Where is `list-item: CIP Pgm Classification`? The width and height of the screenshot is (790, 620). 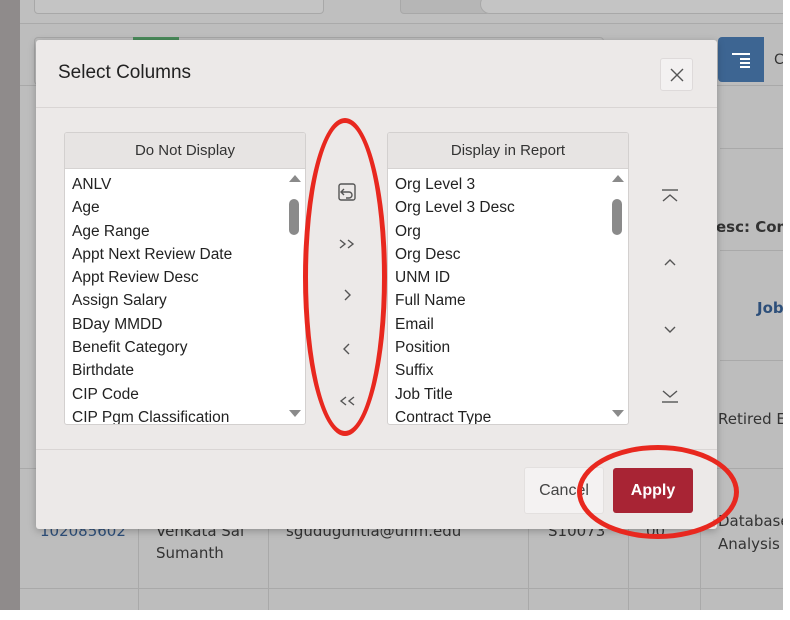 list-item: CIP Pgm Classification is located at coordinates (188, 415).